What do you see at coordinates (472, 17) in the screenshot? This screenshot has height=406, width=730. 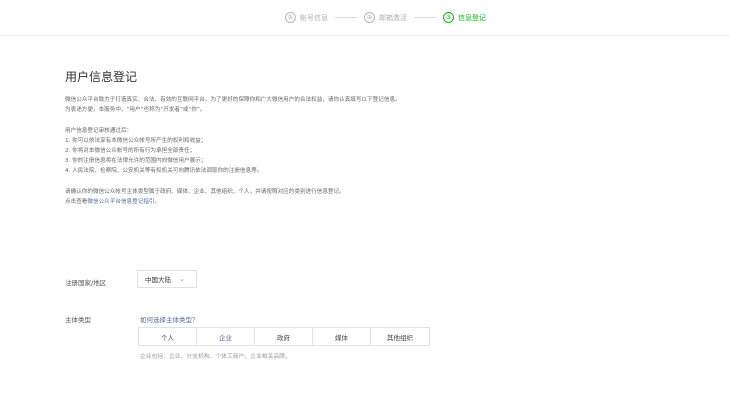 I see `step-label: 信息登记` at bounding box center [472, 17].